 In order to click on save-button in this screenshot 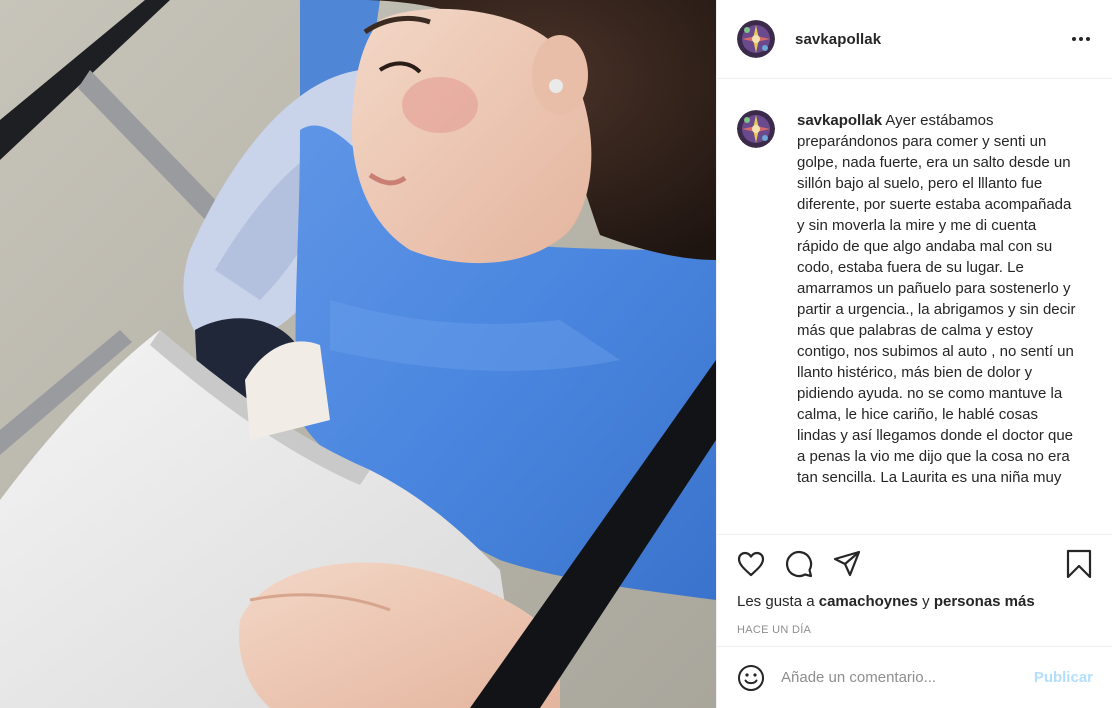, I will do `click(1079, 564)`.